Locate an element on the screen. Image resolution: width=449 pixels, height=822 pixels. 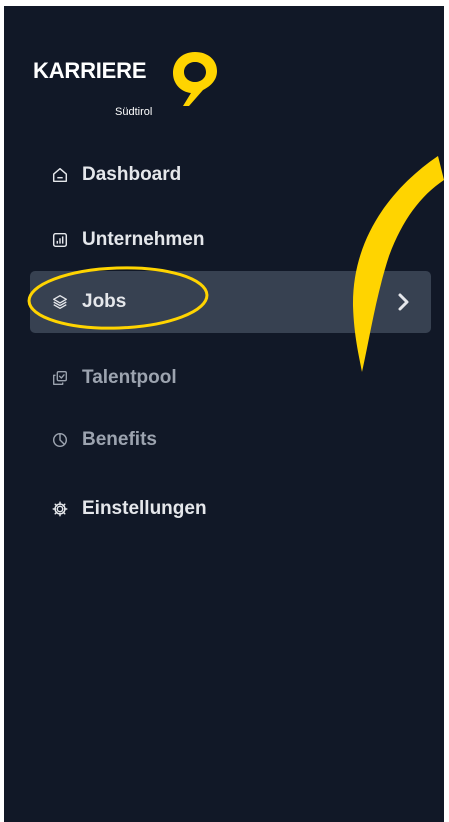
sidebar-item-benefits: Benefits is located at coordinates (230, 440).